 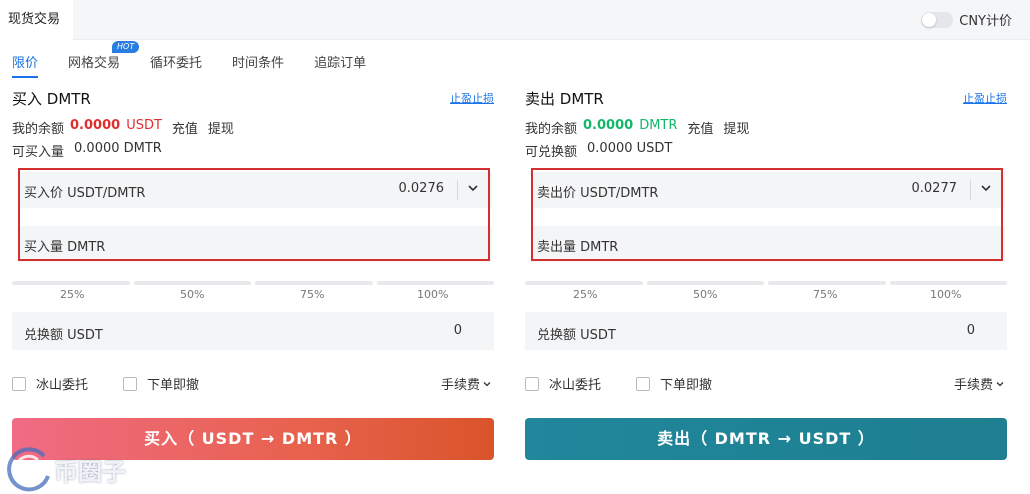 I want to click on balance-currency: USDT, so click(x=144, y=125).